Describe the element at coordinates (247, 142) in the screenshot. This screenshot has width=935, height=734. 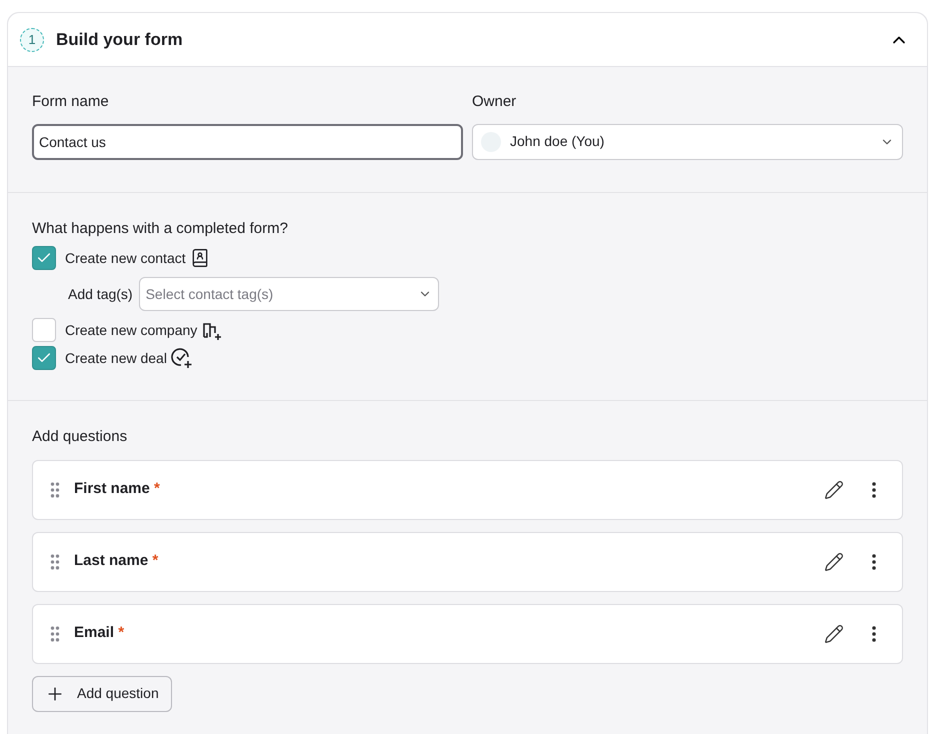
I see `form-name-input: Contact us` at that location.